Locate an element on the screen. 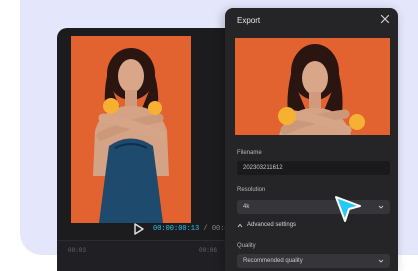 Image resolution: width=418 pixels, height=271 pixels. timeline-tick-mid: 00:06 is located at coordinates (208, 250).